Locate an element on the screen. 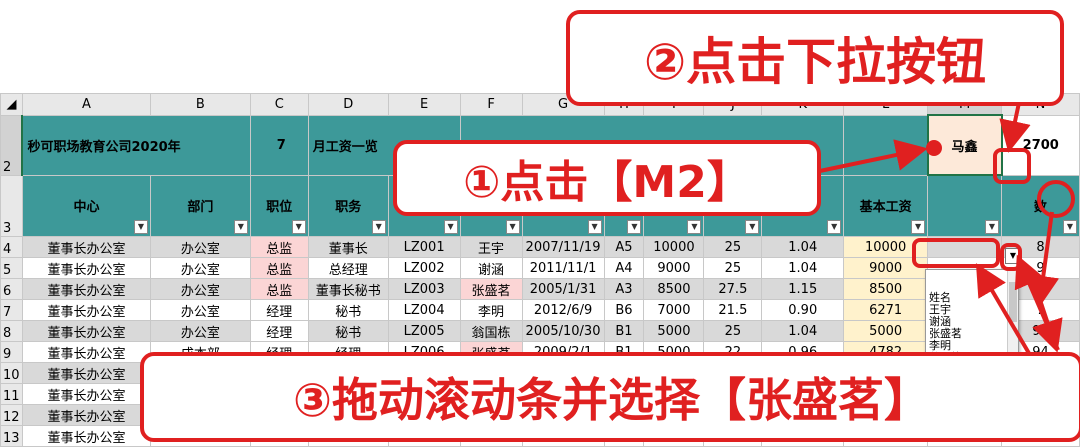 The width and height of the screenshot is (1080, 447). scroll-ring-top is located at coordinates (1011, 257).